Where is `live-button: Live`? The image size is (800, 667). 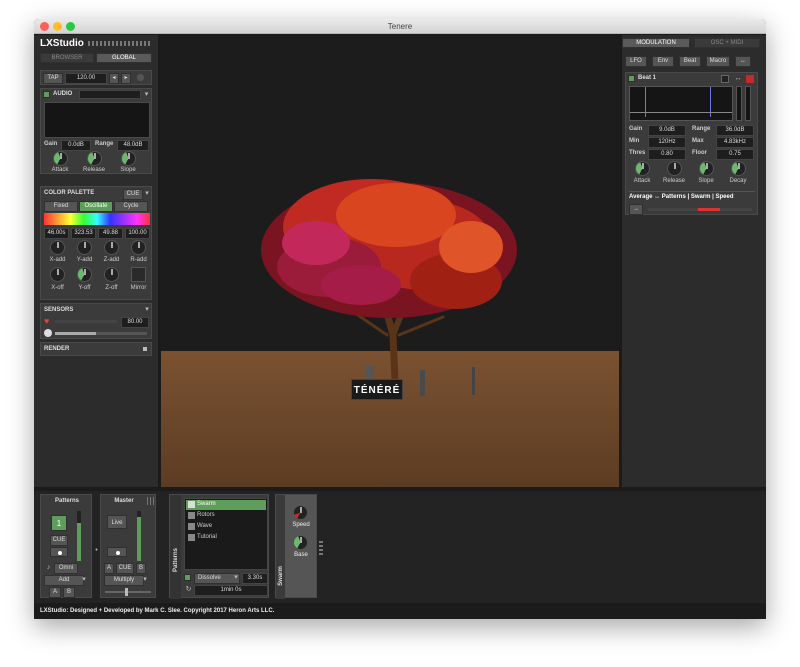
live-button: Live is located at coordinates (117, 522).